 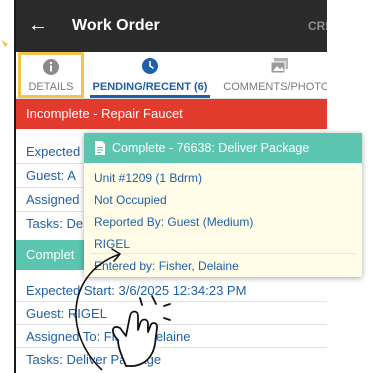 I want to click on document-icon, so click(x=100, y=148).